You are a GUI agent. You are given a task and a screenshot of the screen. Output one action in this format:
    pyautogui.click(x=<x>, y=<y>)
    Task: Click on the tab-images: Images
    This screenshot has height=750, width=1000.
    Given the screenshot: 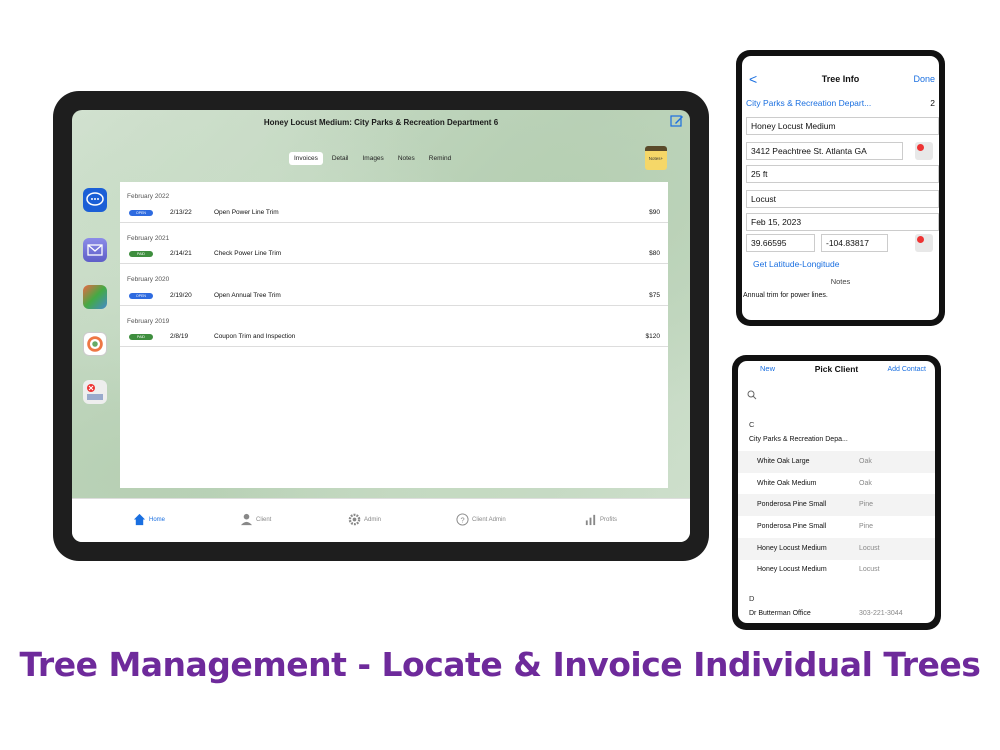 What is the action you would take?
    pyautogui.click(x=372, y=158)
    